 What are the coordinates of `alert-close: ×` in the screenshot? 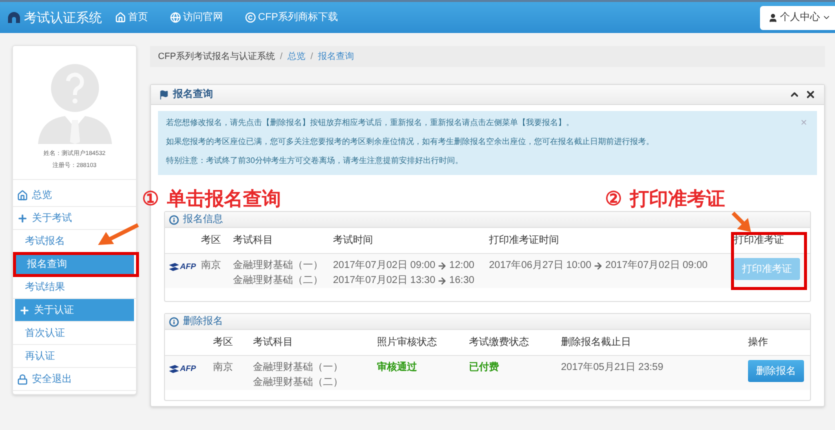 It's located at (803, 123).